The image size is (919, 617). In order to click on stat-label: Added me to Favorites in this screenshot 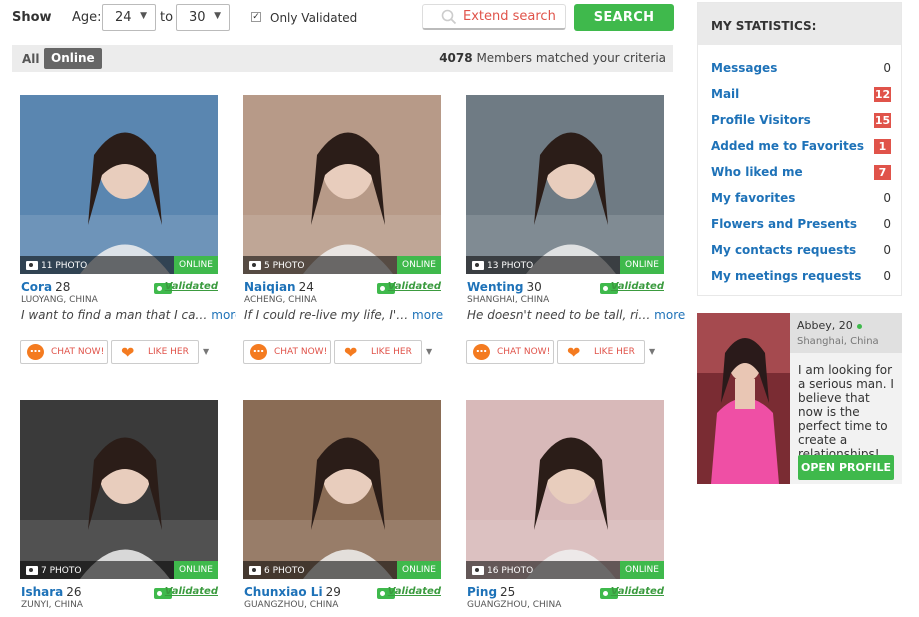, I will do `click(787, 146)`.